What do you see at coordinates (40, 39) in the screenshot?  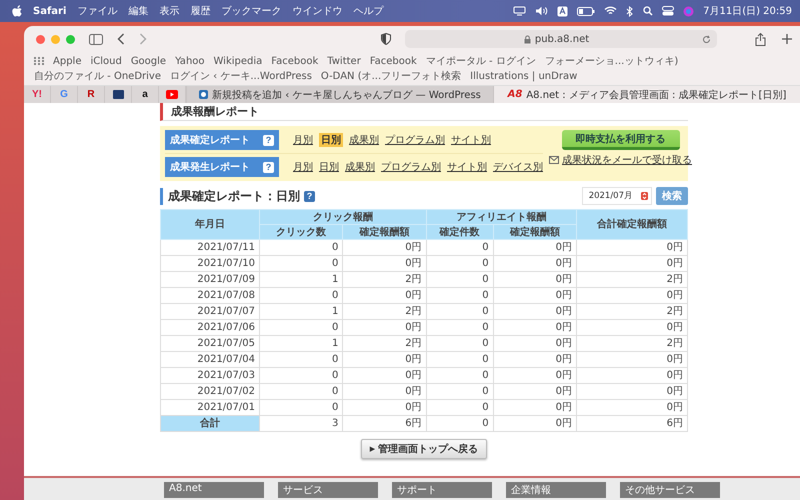 I see `close-button` at bounding box center [40, 39].